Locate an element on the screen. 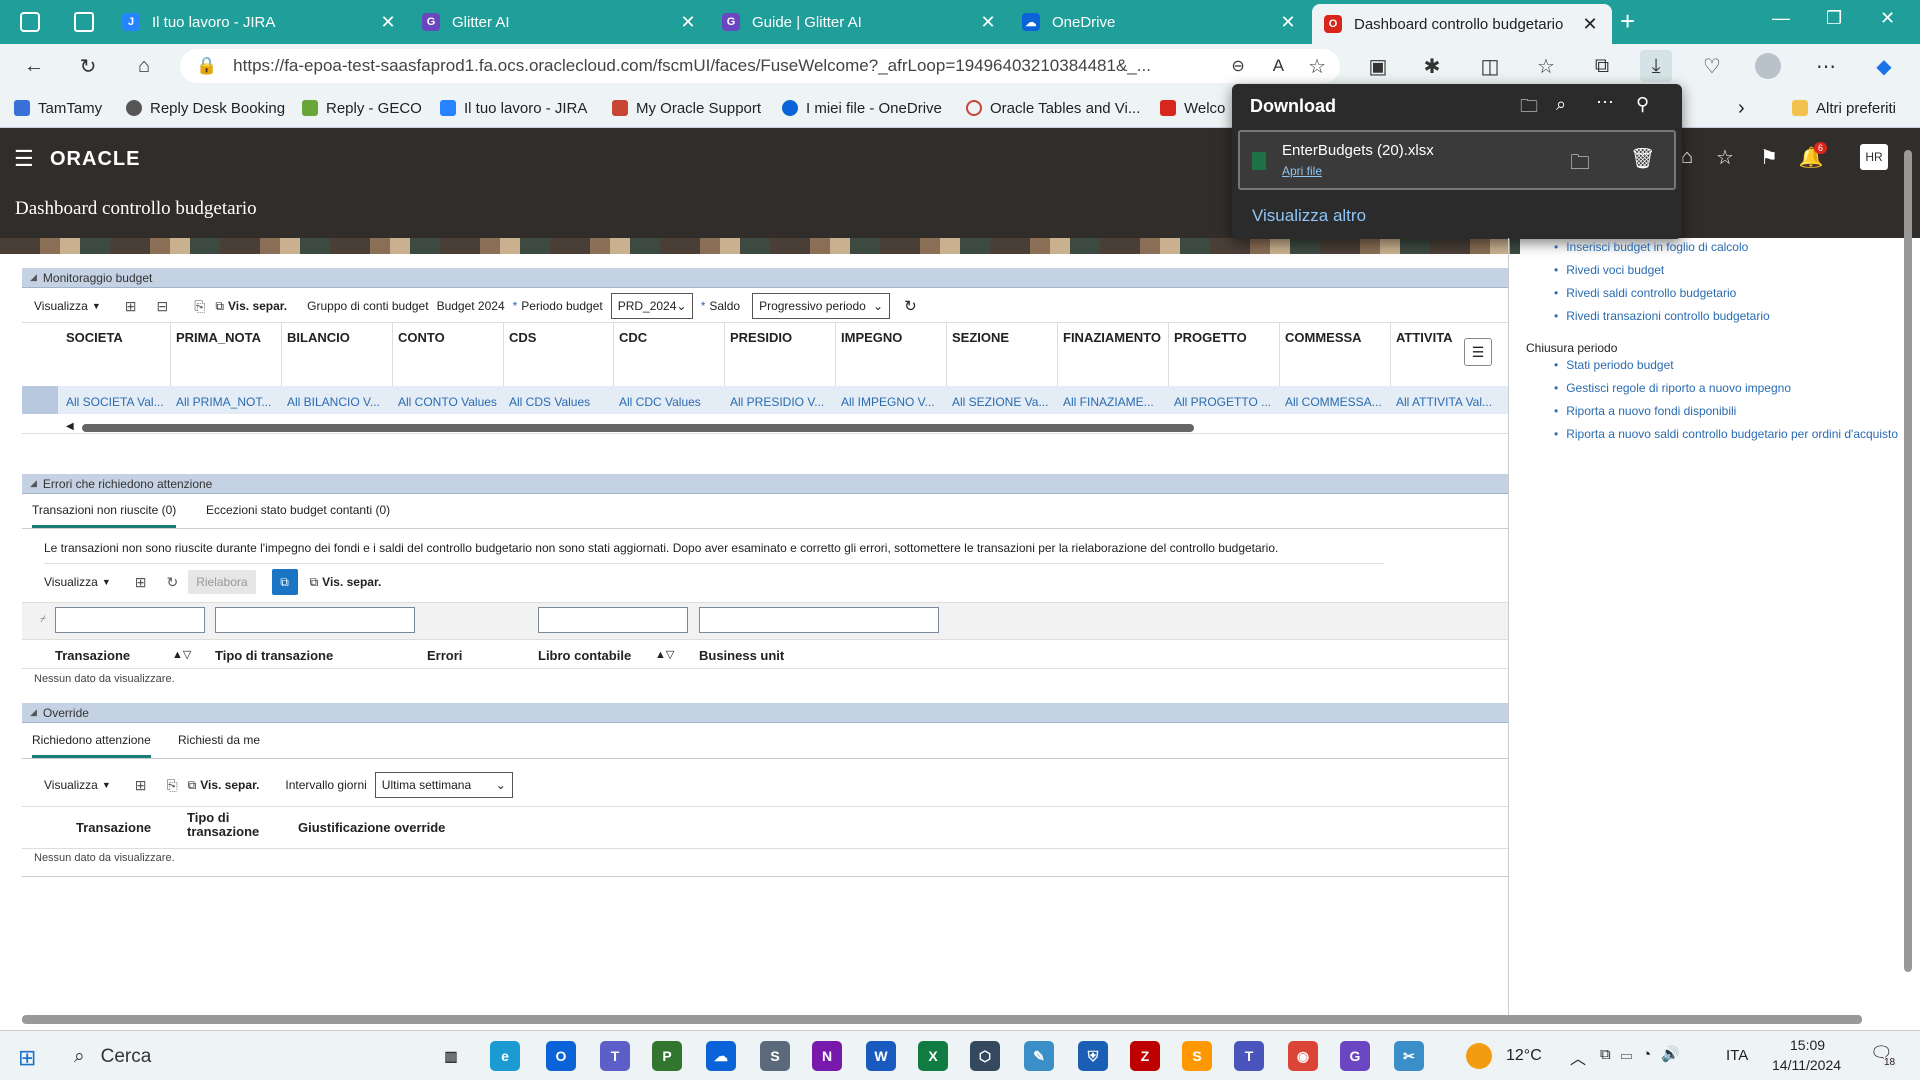 The image size is (1920, 1080). col-header-progetto: PROGETTO is located at coordinates (1210, 337).